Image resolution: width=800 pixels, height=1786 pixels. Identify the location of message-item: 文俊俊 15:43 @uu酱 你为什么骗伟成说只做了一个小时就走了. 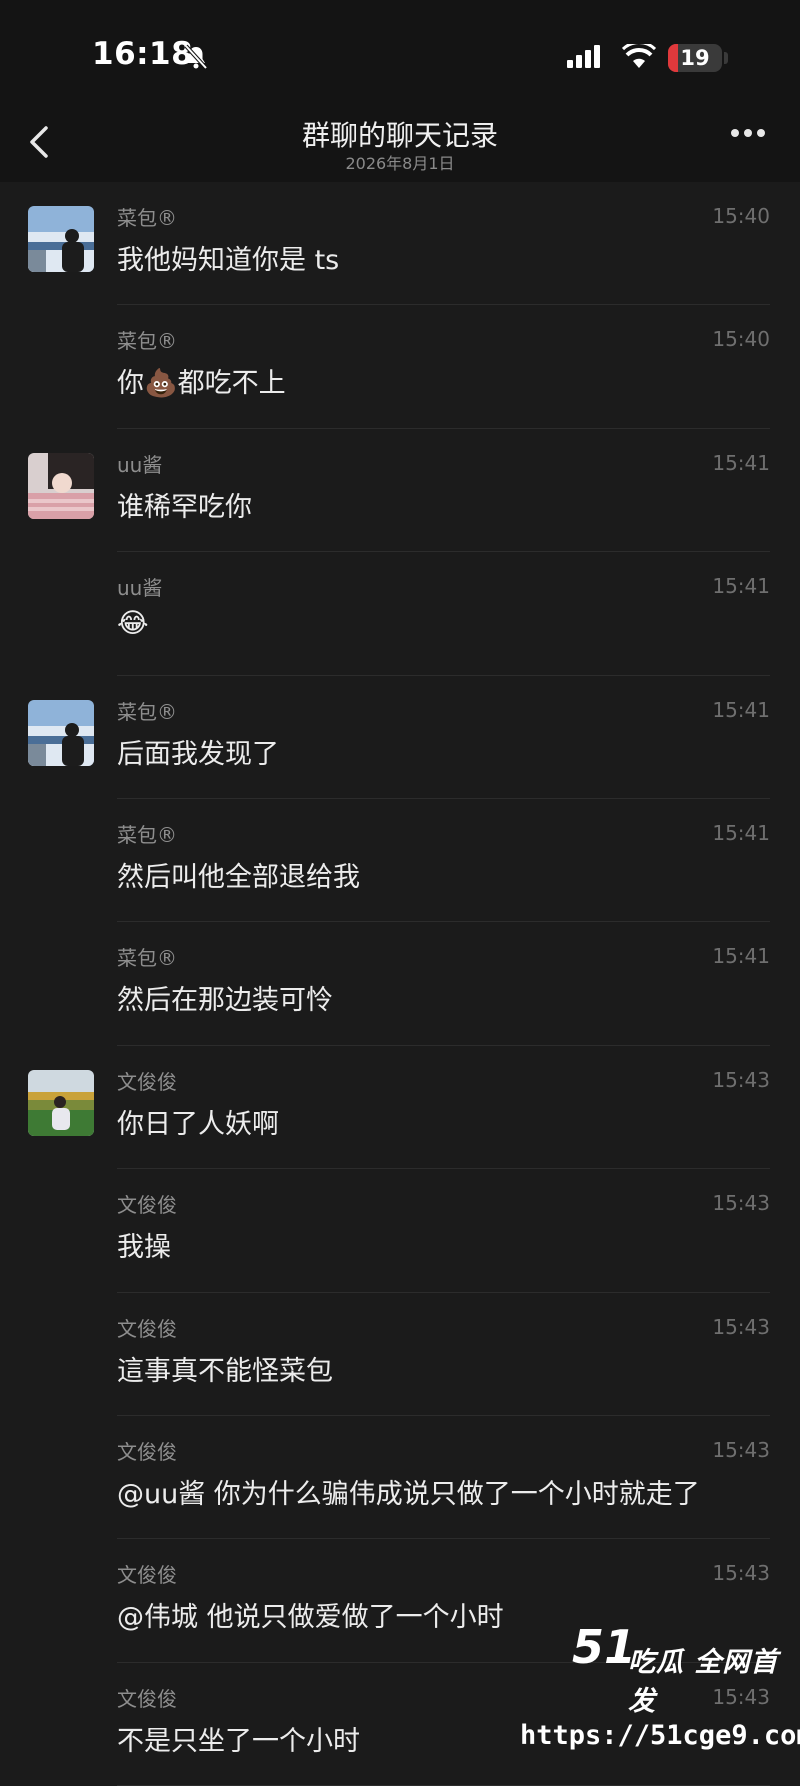
(400, 1478).